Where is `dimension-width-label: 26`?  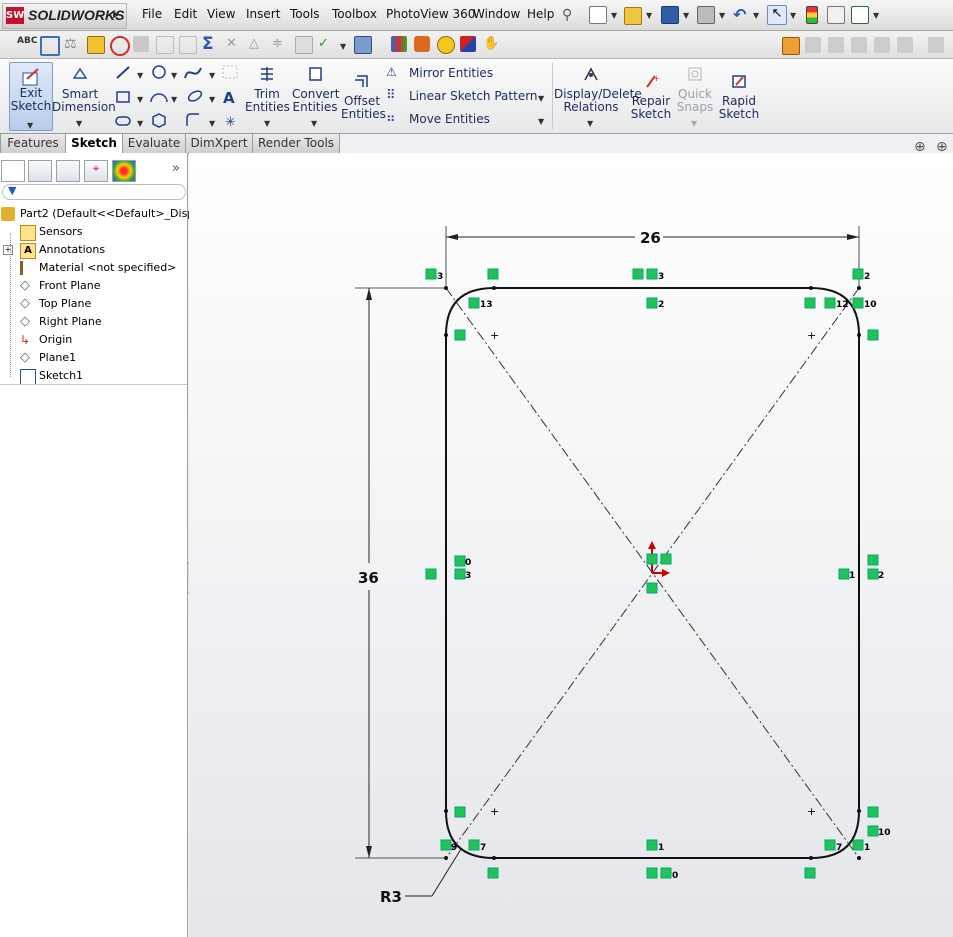 dimension-width-label: 26 is located at coordinates (650, 238).